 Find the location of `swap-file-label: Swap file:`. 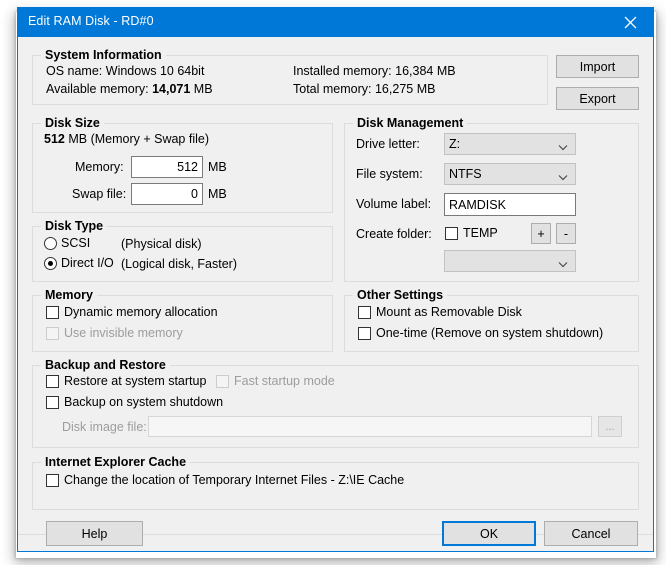

swap-file-label: Swap file: is located at coordinates (99, 194).